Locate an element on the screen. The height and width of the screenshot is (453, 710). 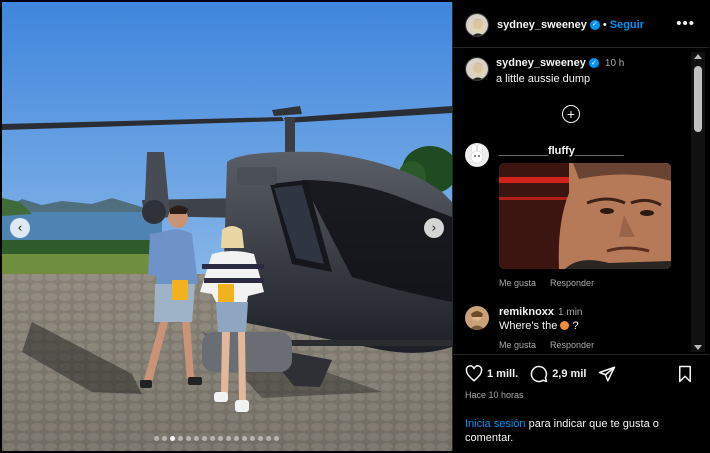
login-link: Inicia sesión is located at coordinates (495, 424).